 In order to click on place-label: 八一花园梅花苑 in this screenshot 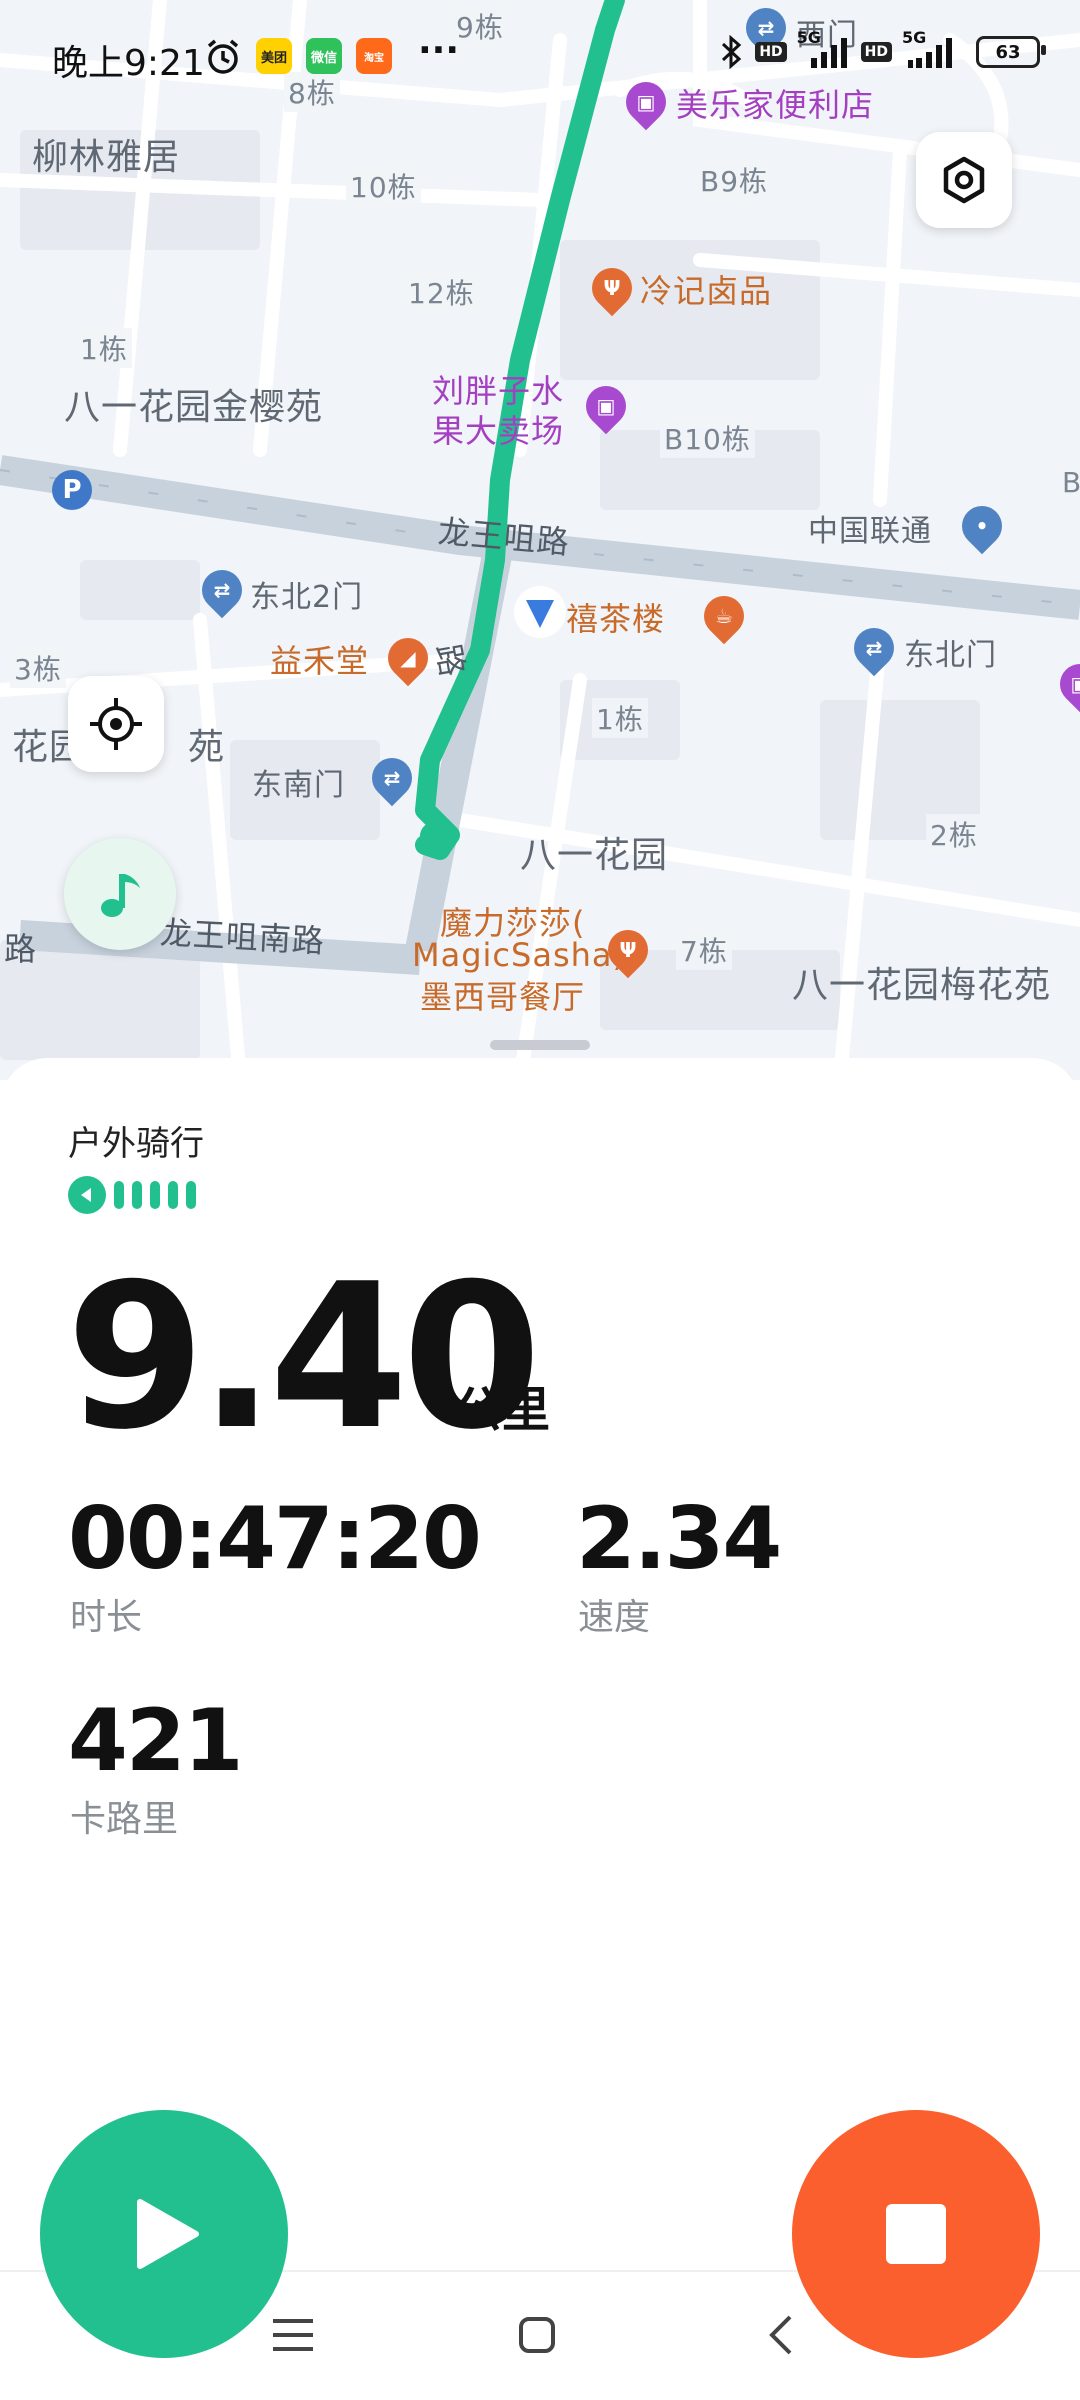, I will do `click(922, 985)`.